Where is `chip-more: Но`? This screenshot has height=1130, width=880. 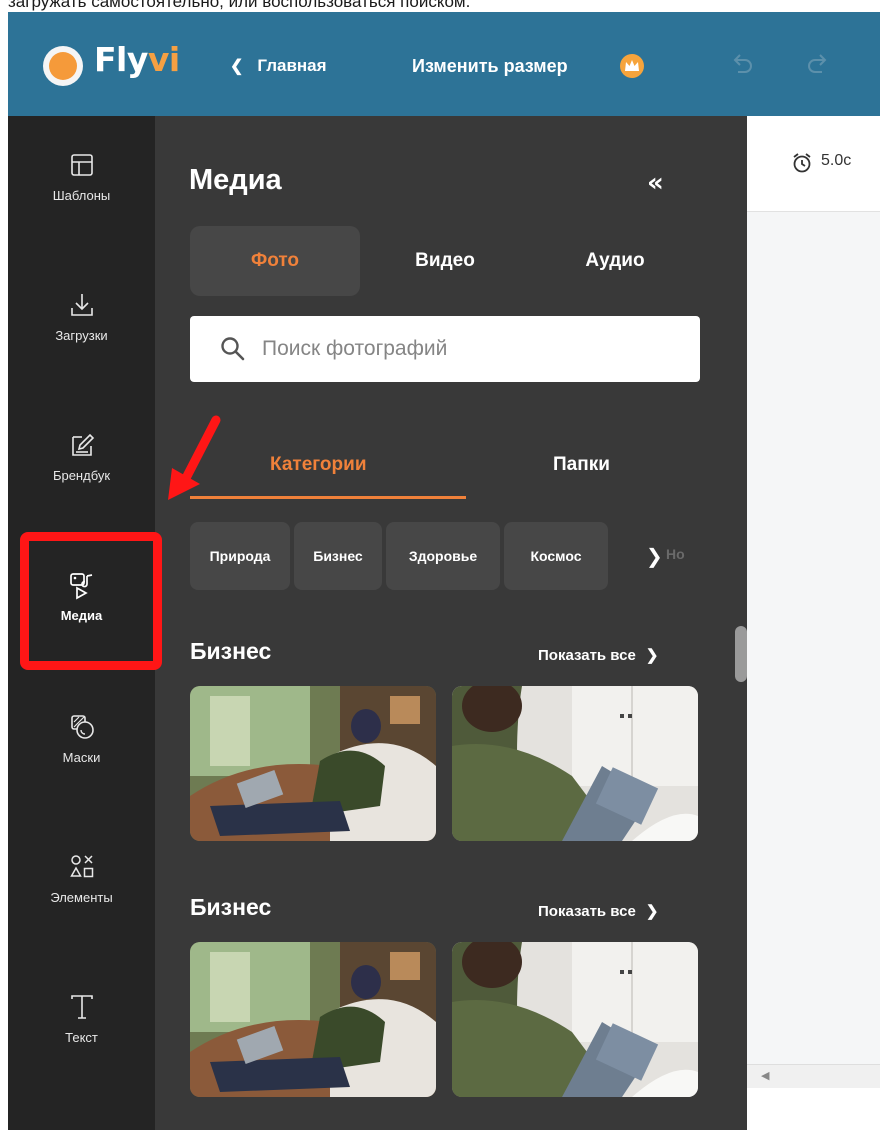 chip-more: Но is located at coordinates (675, 554).